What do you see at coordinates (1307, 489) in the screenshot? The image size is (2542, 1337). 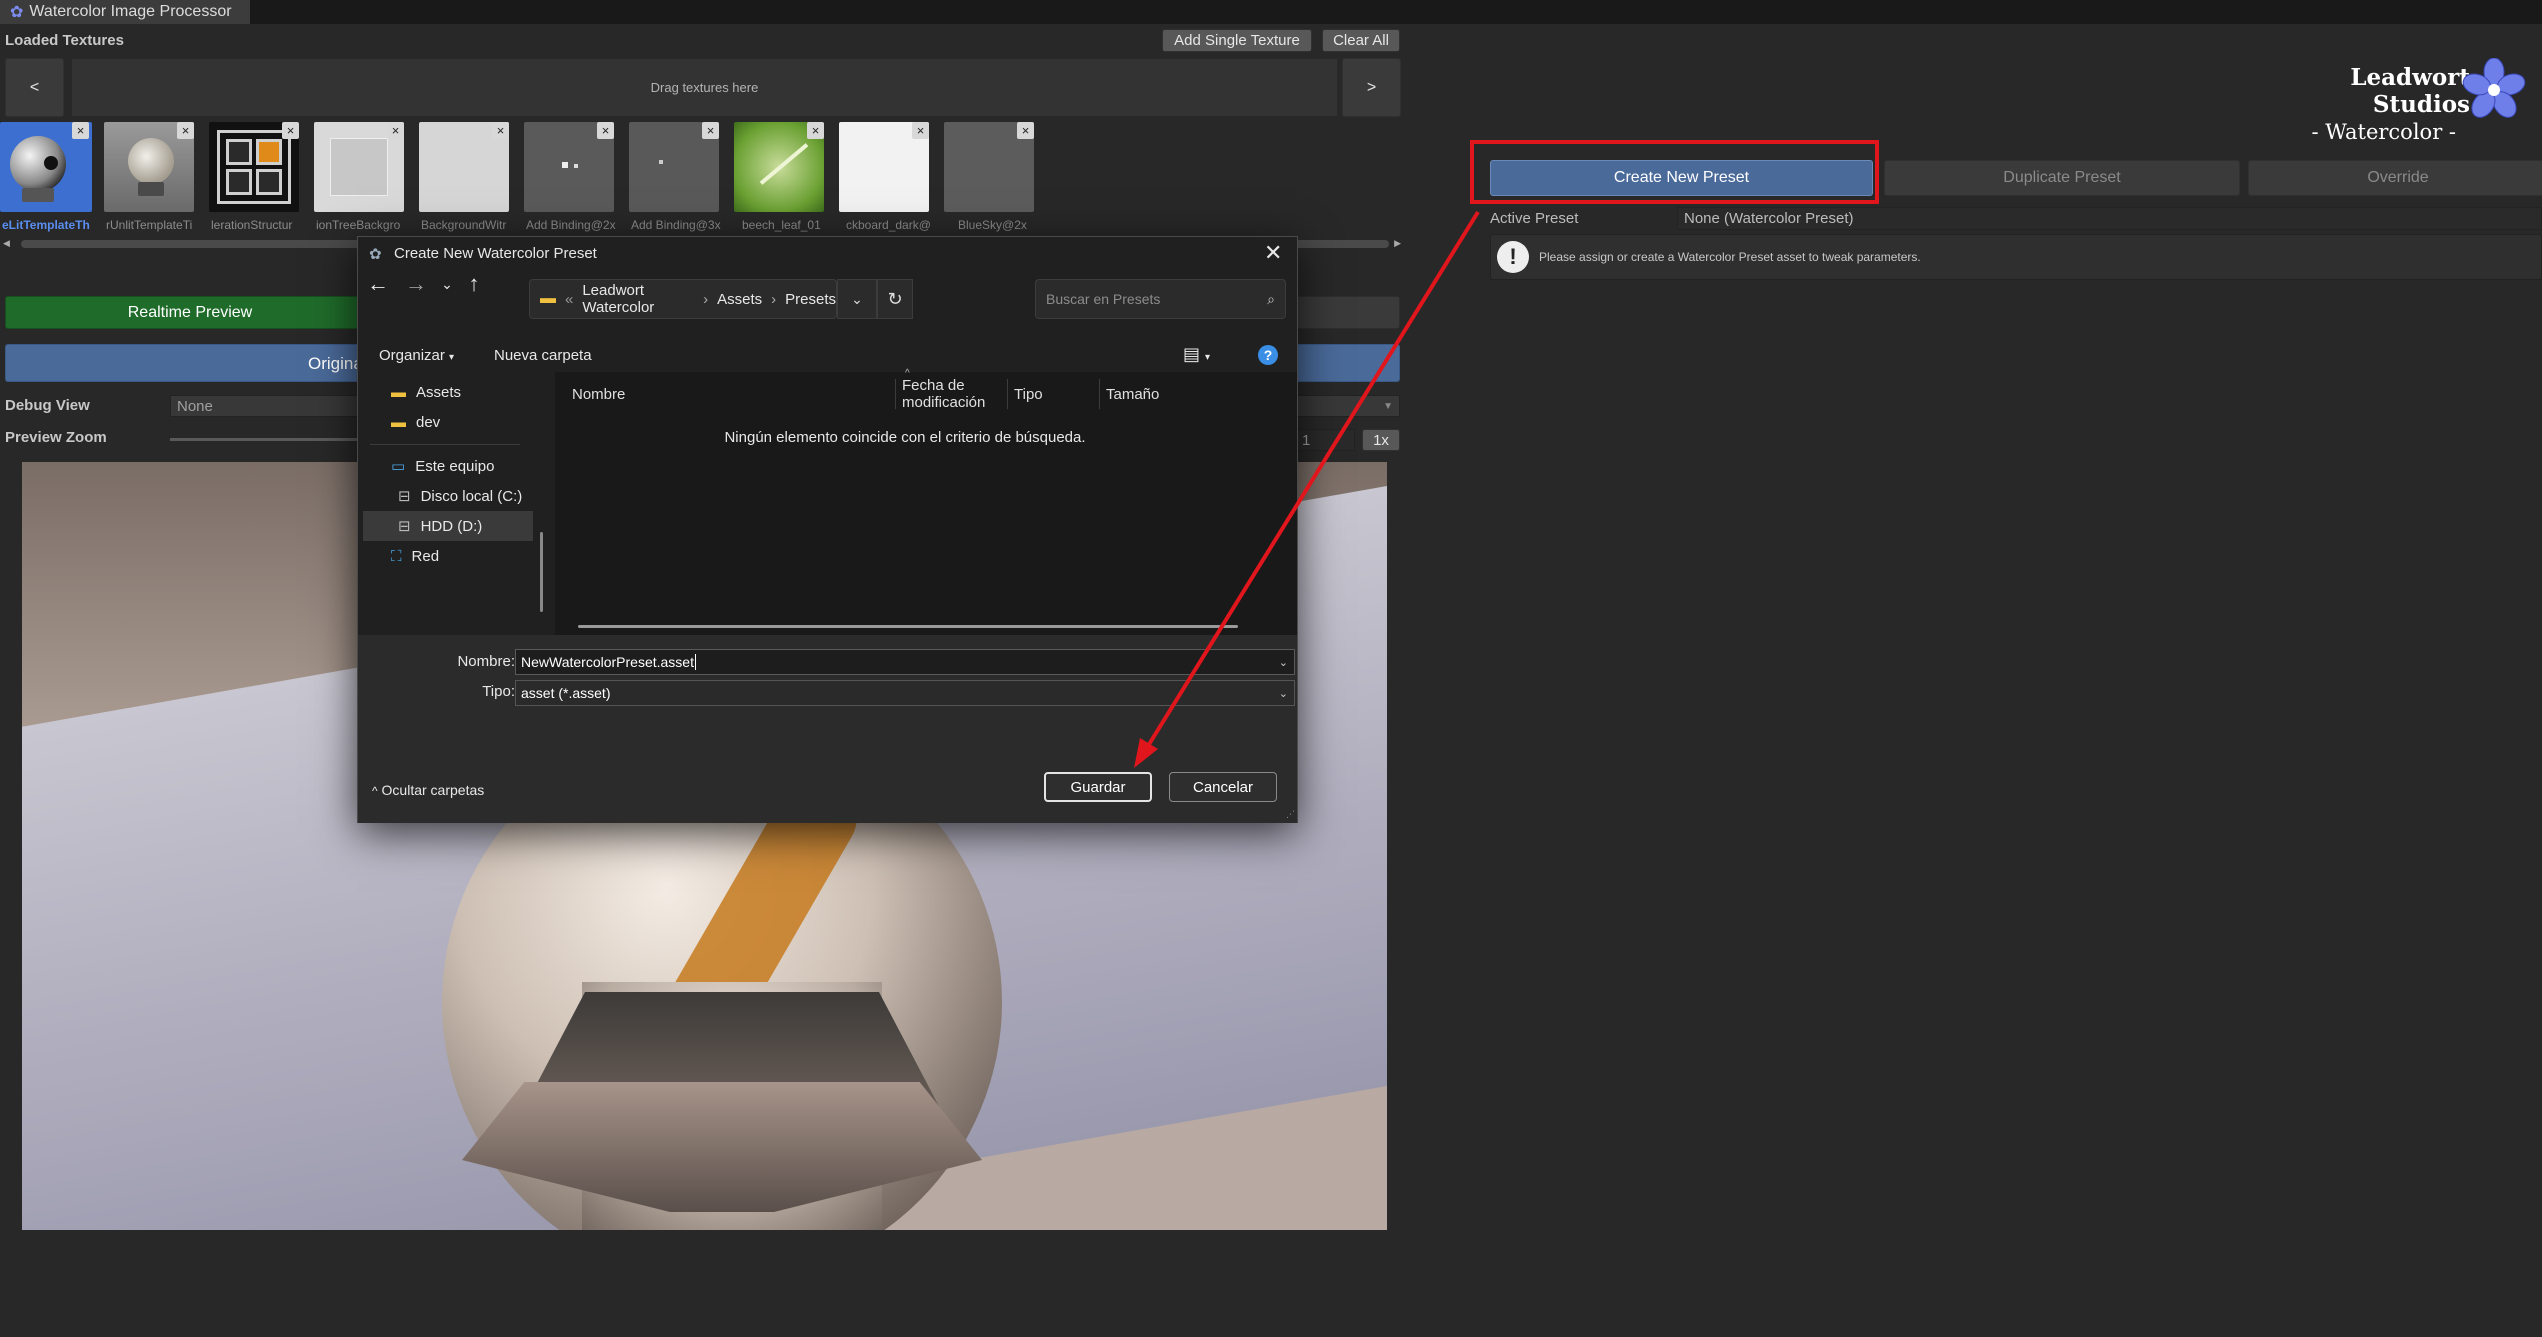 I see `annotation-arrow` at bounding box center [1307, 489].